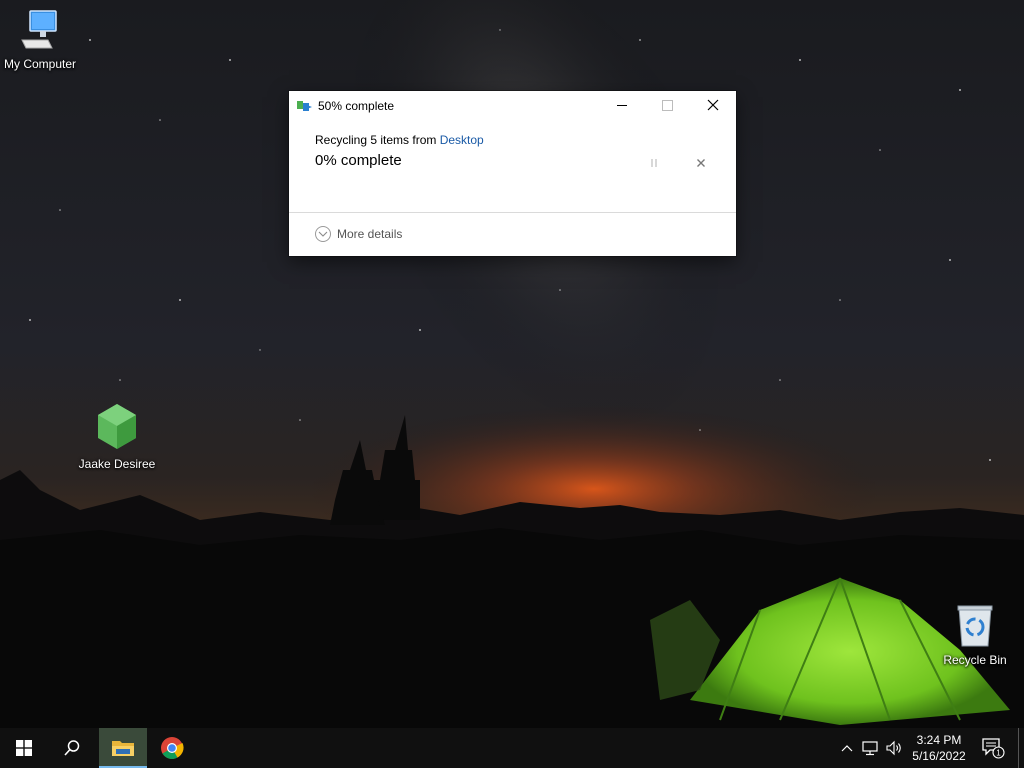 The width and height of the screenshot is (1024, 768). Describe the element at coordinates (939, 740) in the screenshot. I see `clock-time: 3:24 PM` at that location.